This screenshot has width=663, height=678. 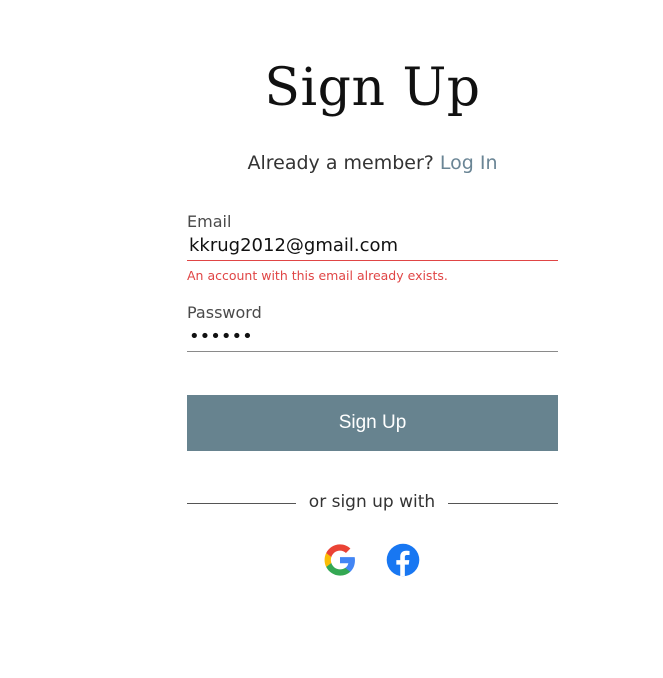 I want to click on member-prompt-text: Already a member?, so click(x=340, y=163).